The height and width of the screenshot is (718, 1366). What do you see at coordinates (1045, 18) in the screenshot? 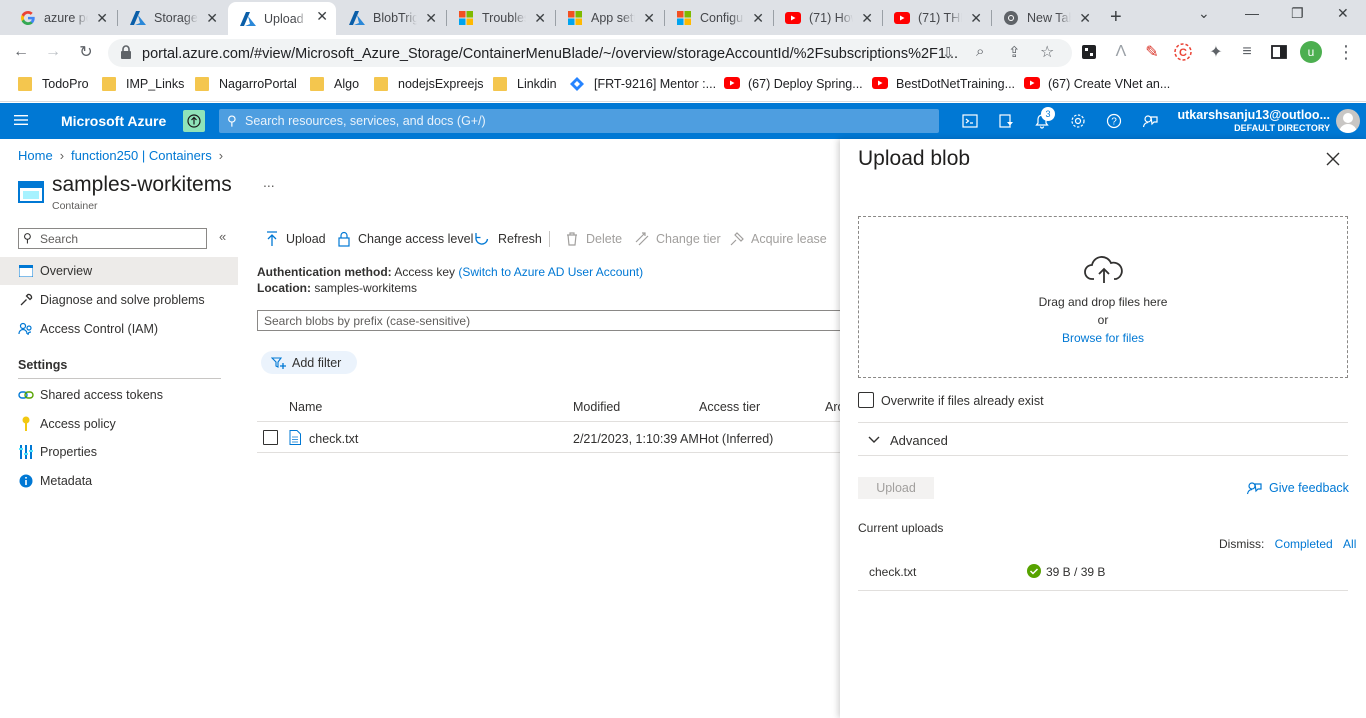
I see `tab-new-tab: New Tab ✕` at bounding box center [1045, 18].